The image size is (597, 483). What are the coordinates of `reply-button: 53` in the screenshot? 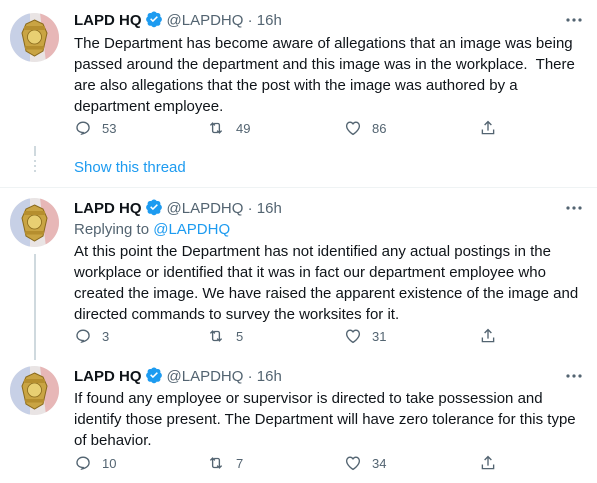 It's located at (95, 128).